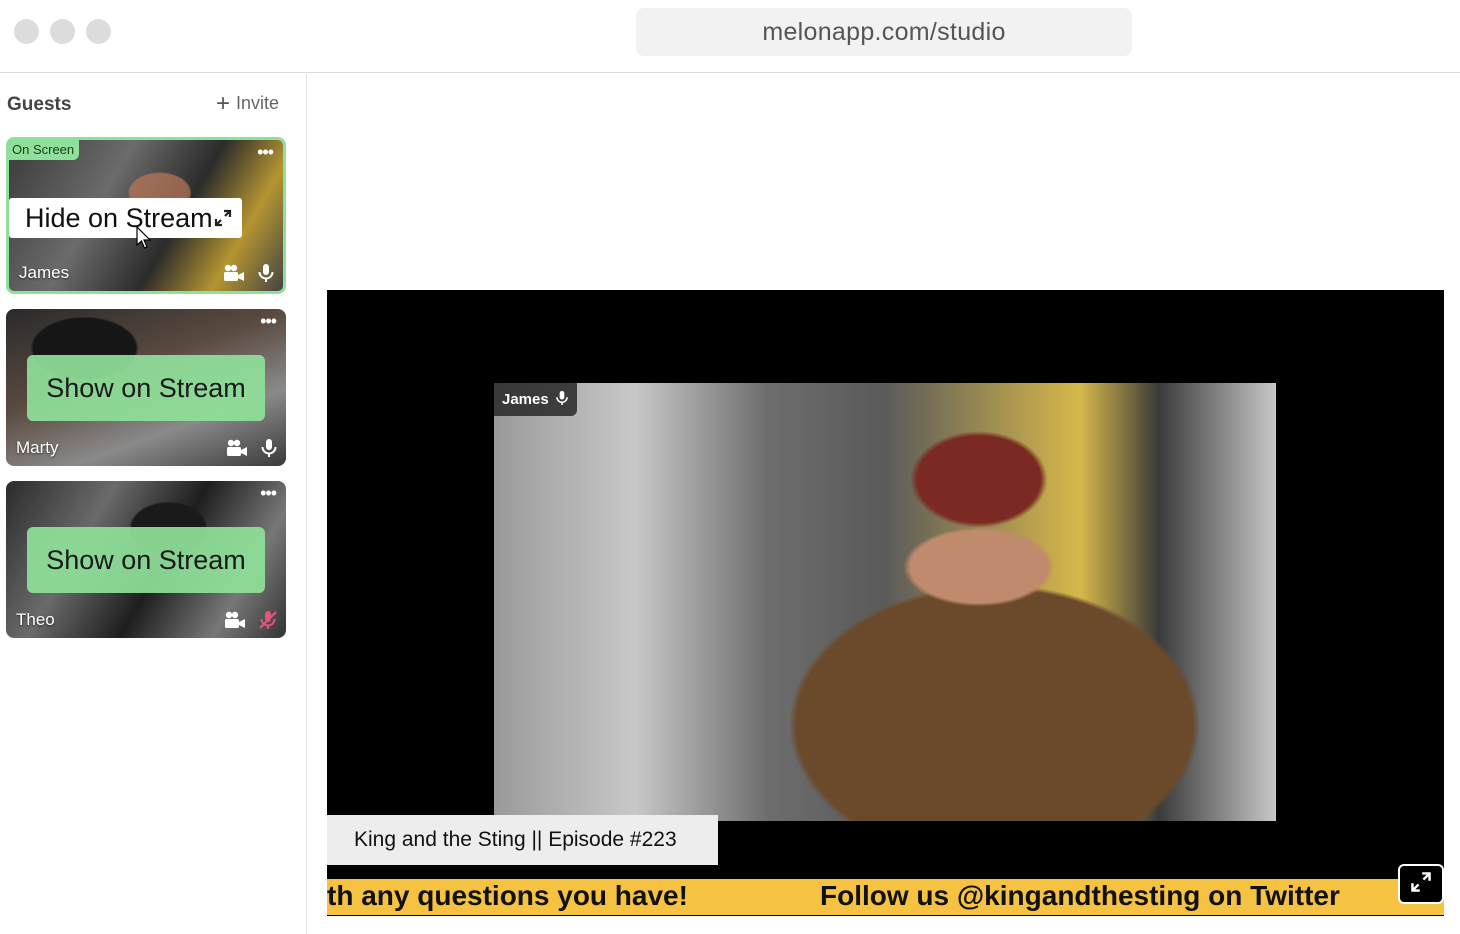  I want to click on invite-label: Invite, so click(258, 103).